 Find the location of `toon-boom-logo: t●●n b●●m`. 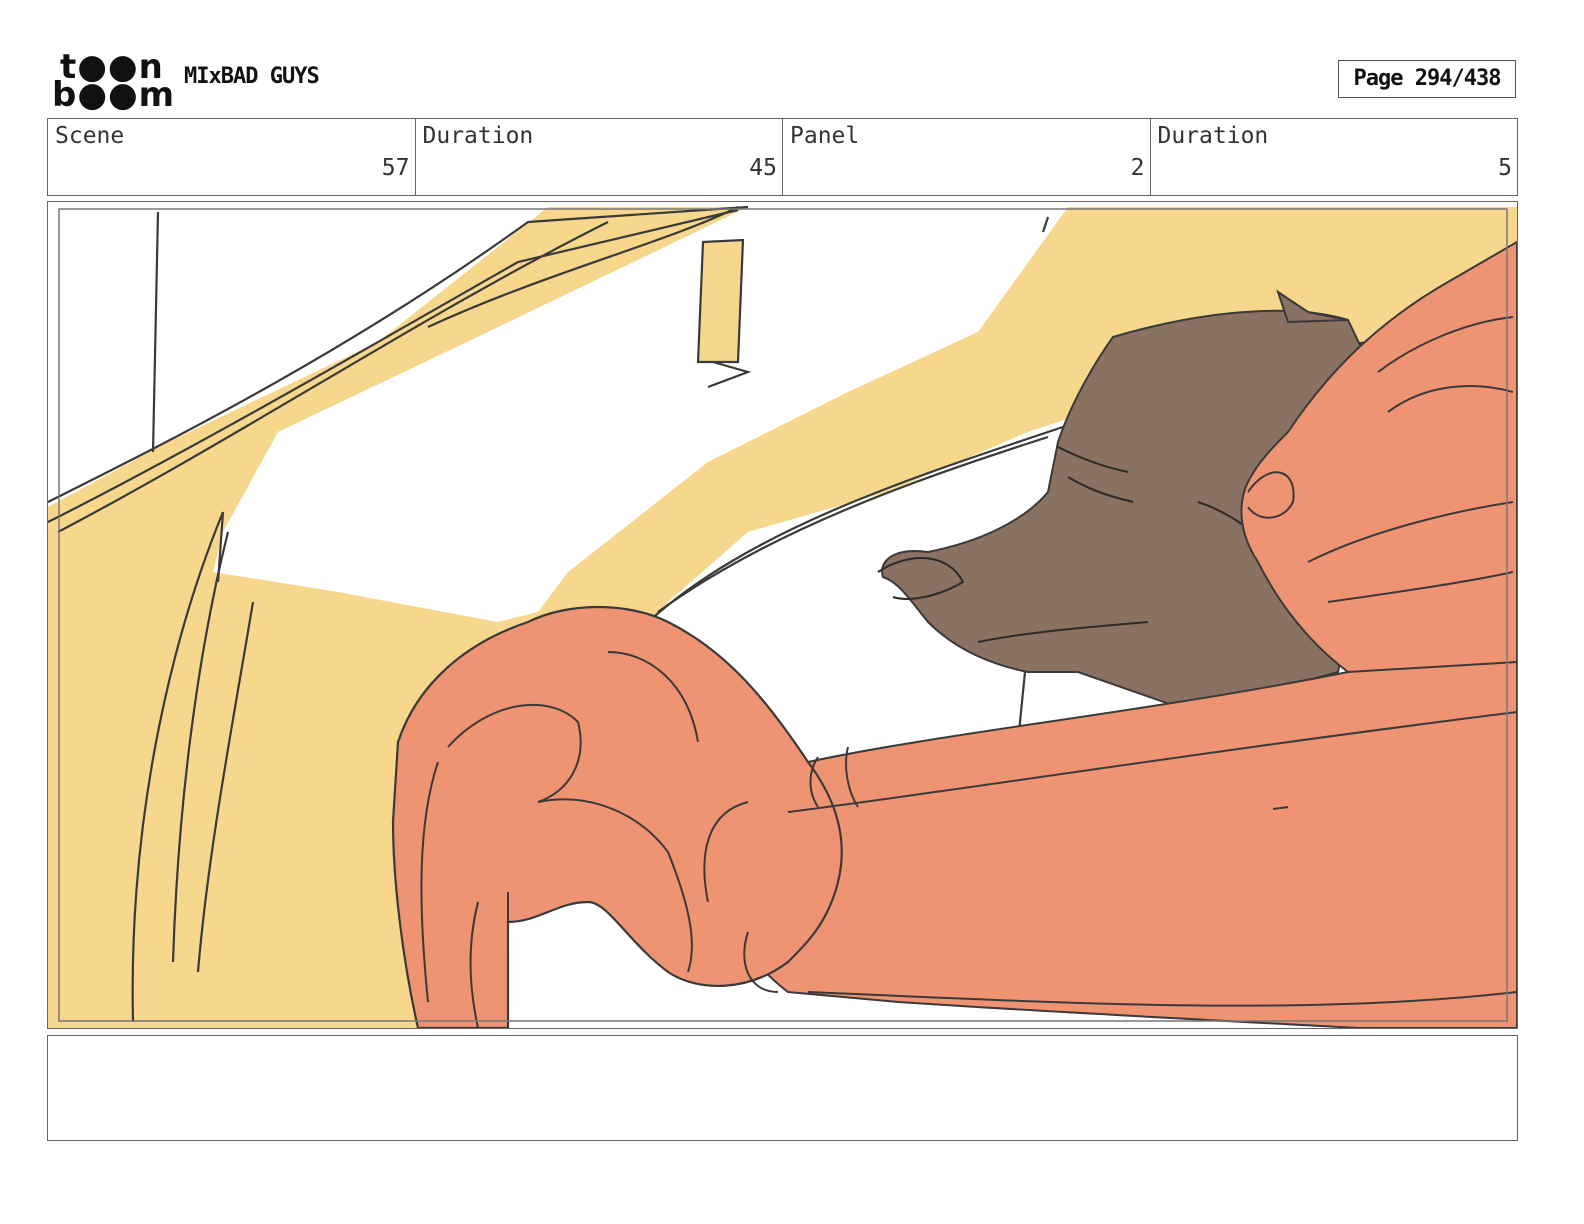

toon-boom-logo: t●●n b●●m is located at coordinates (113, 81).